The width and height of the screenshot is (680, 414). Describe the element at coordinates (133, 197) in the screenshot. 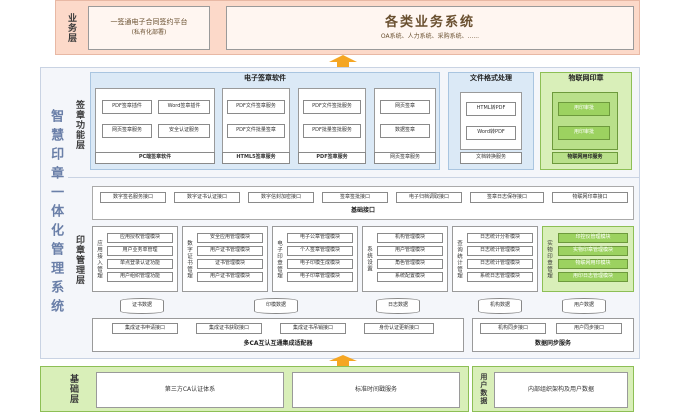

I see `interface-item: 数字签名服务接口` at that location.